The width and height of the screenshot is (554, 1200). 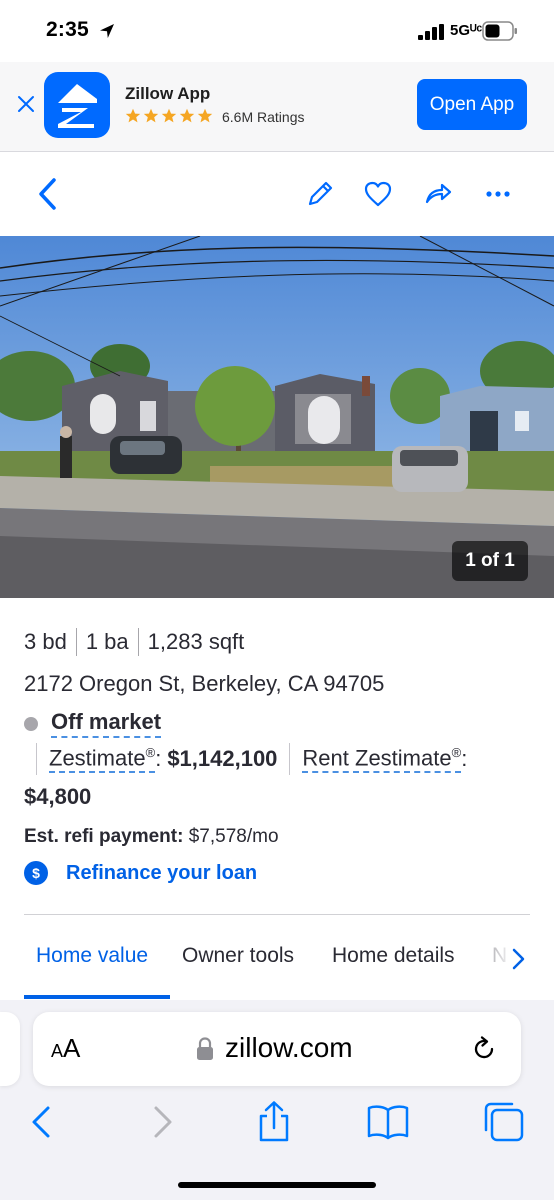 I want to click on tab-home-details: Home details, so click(x=393, y=956).